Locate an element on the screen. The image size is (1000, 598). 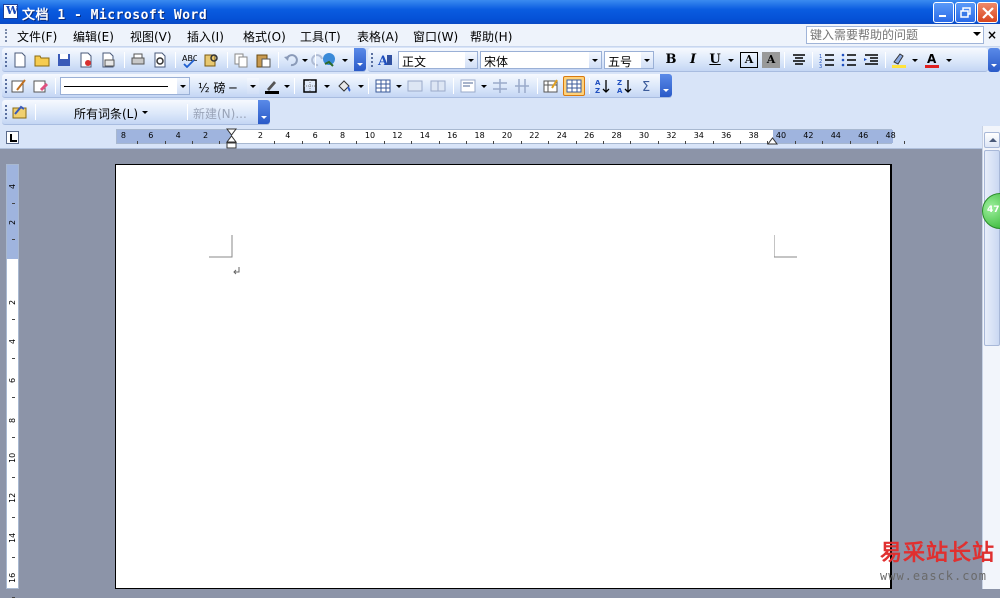
help-question-box is located at coordinates (895, 35).